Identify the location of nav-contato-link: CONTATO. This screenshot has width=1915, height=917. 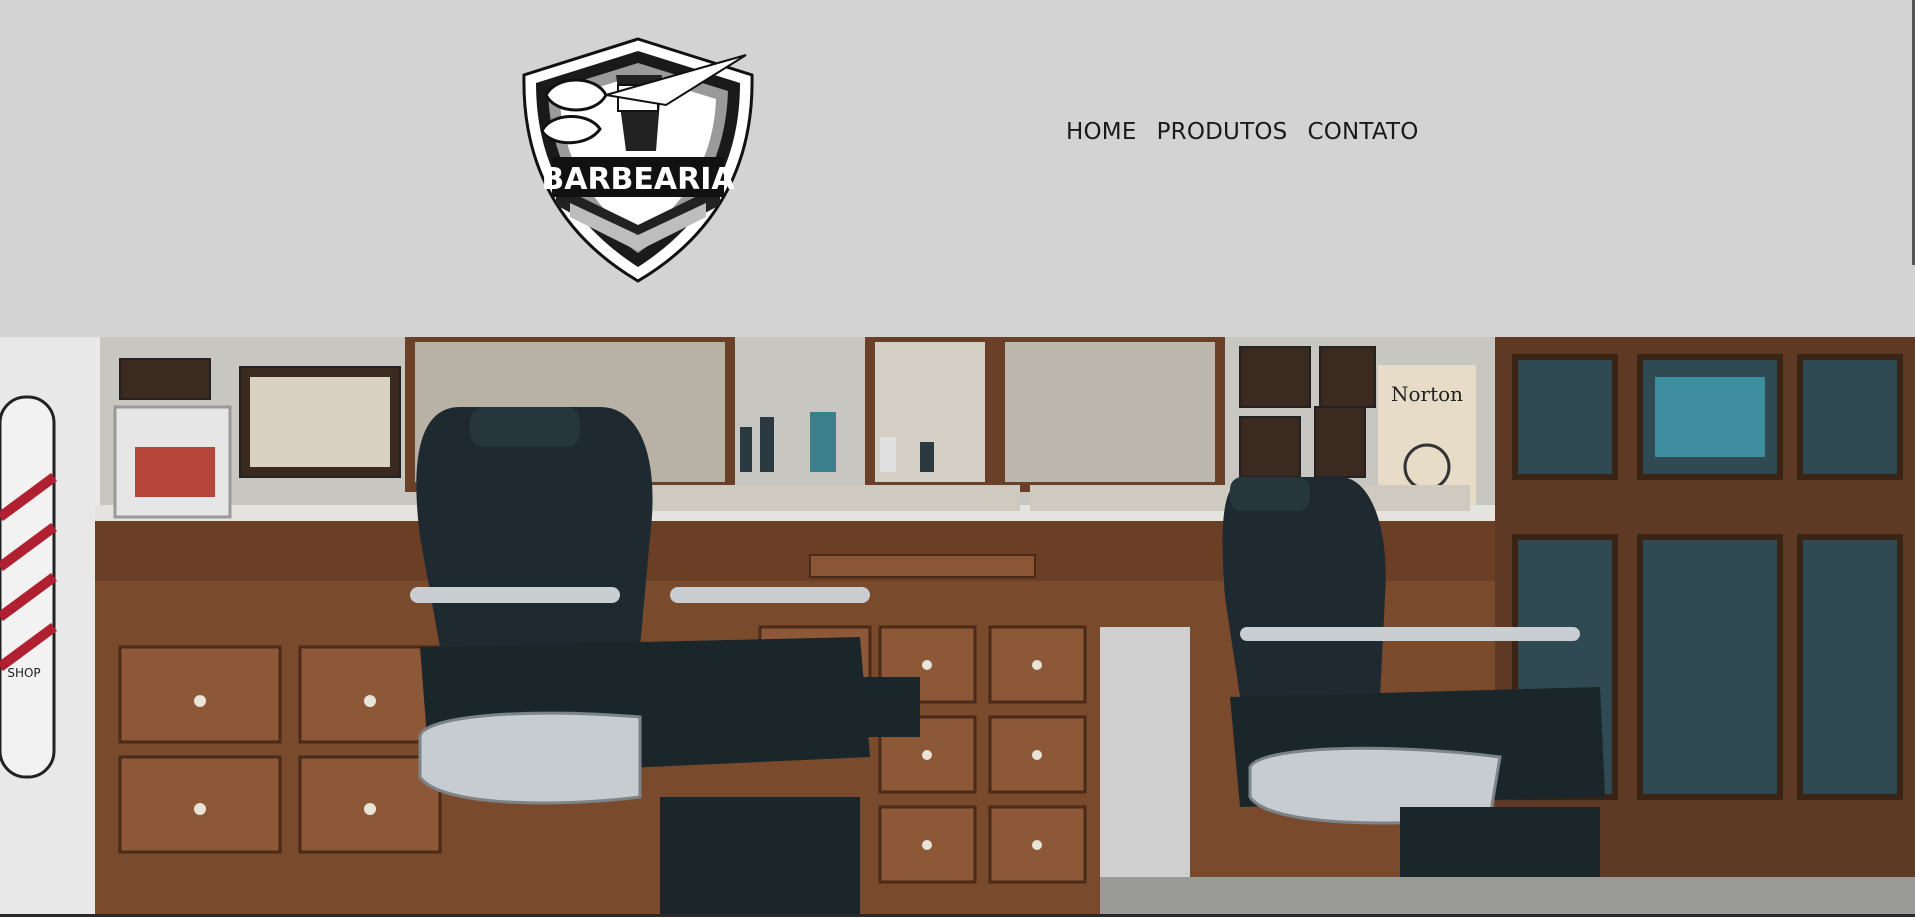
(1362, 132).